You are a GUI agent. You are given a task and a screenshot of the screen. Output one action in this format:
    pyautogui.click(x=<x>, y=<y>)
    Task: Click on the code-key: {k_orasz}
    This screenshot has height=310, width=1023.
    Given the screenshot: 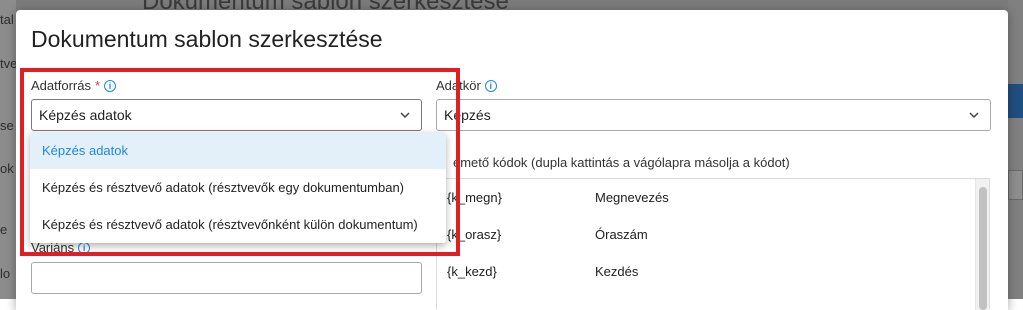 What is the action you would take?
    pyautogui.click(x=474, y=234)
    